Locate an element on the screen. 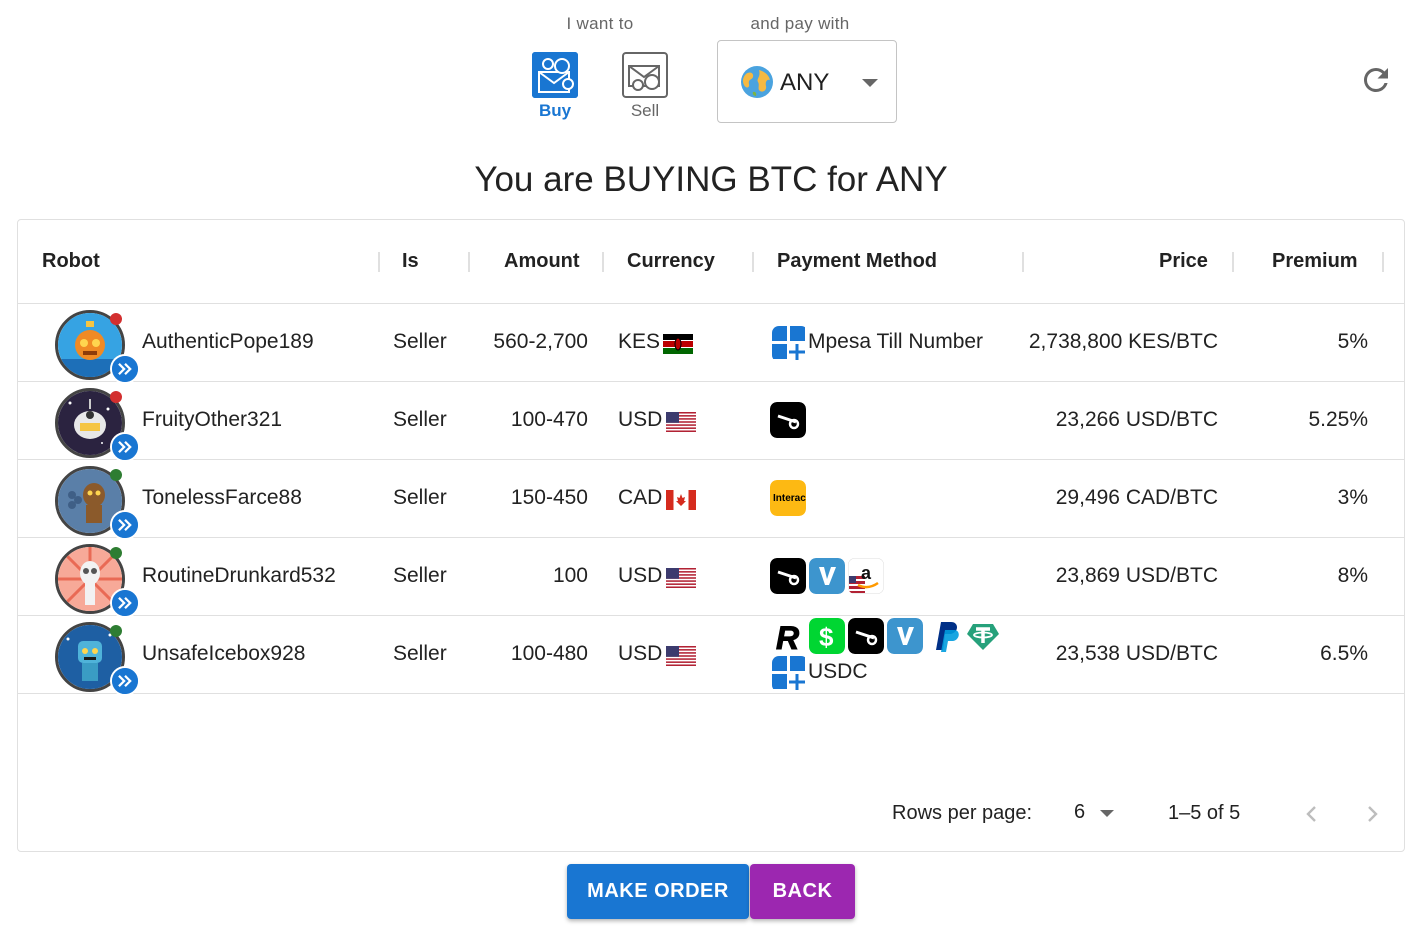  kenya-flag-icon is located at coordinates (678, 344).